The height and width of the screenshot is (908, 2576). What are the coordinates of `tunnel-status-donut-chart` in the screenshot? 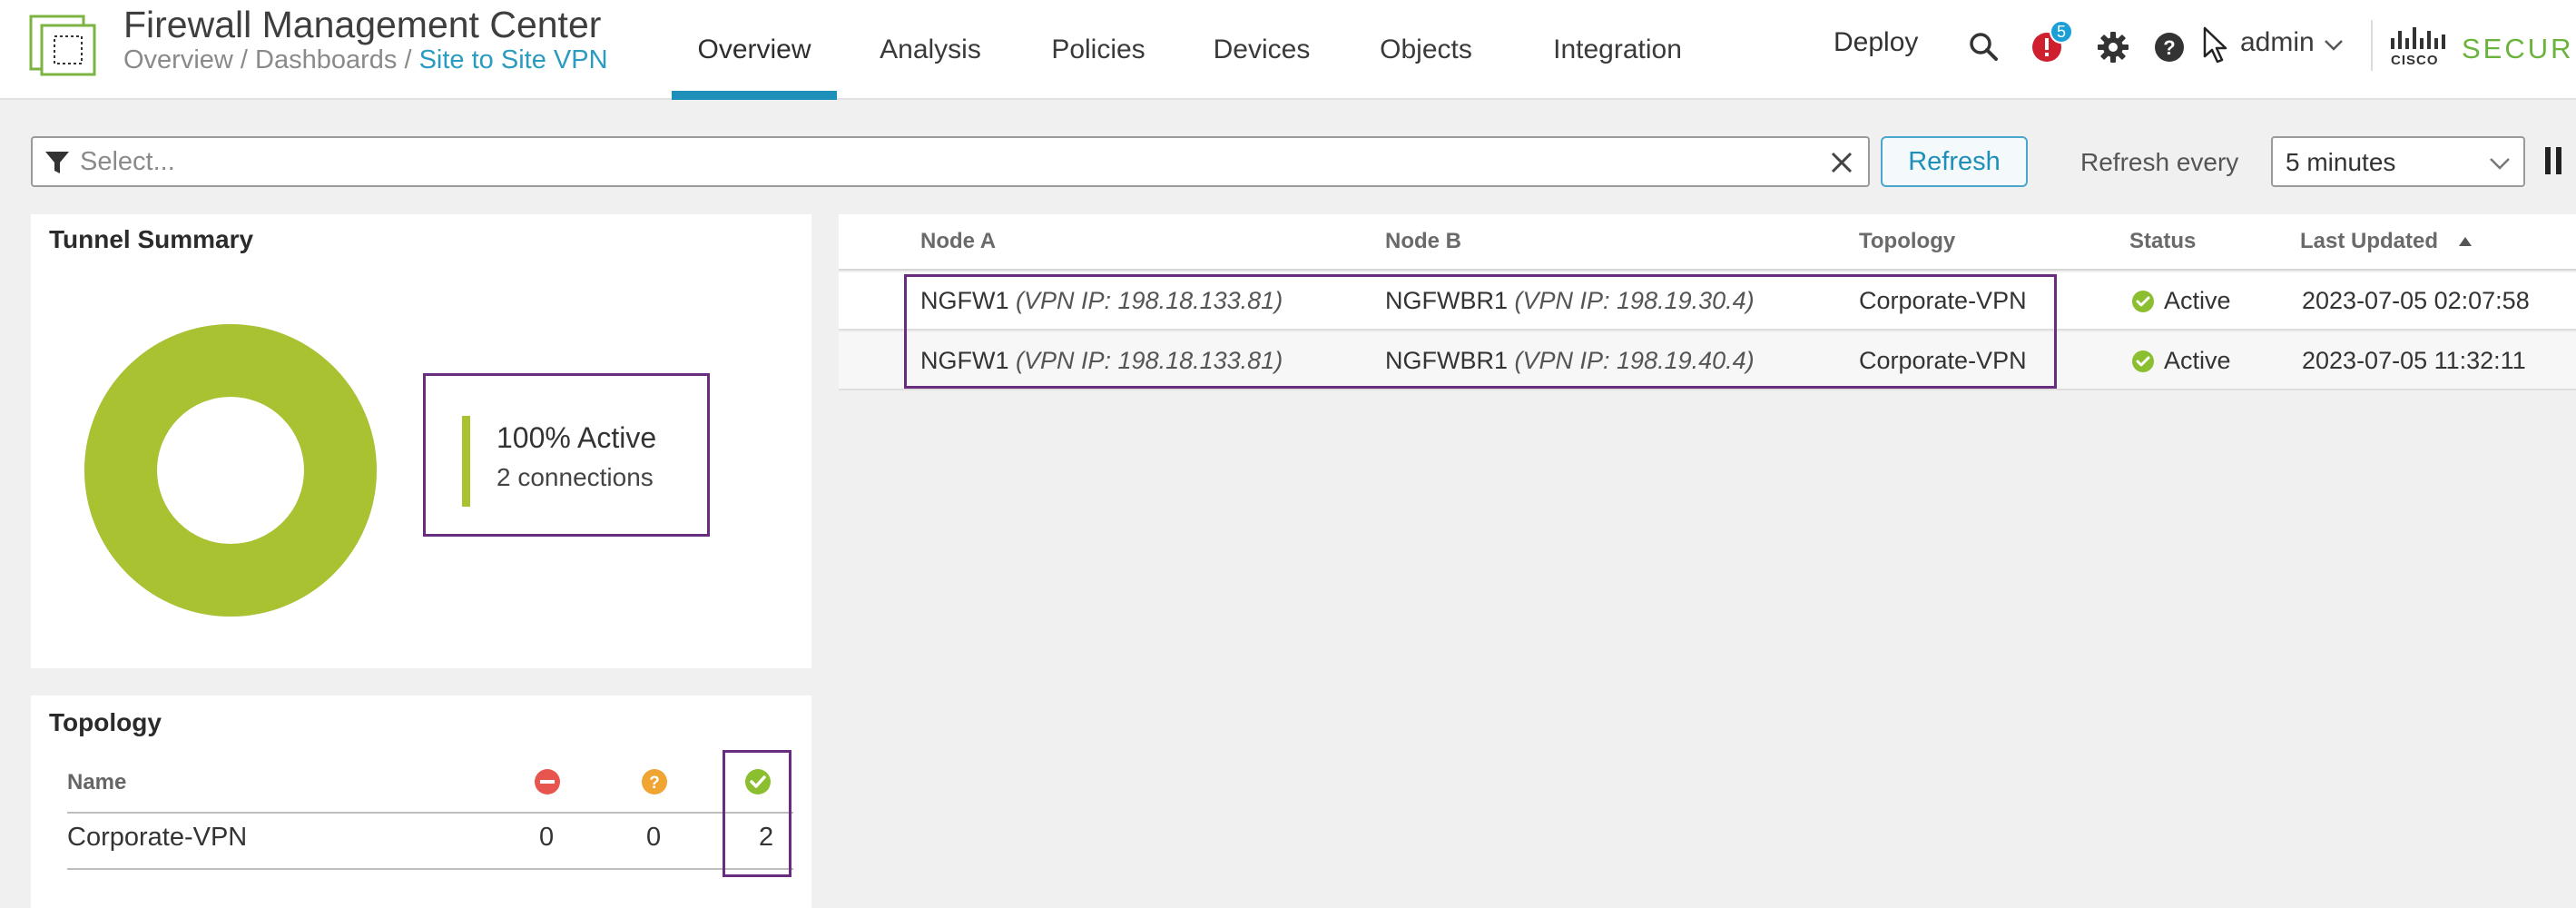 It's located at (231, 470).